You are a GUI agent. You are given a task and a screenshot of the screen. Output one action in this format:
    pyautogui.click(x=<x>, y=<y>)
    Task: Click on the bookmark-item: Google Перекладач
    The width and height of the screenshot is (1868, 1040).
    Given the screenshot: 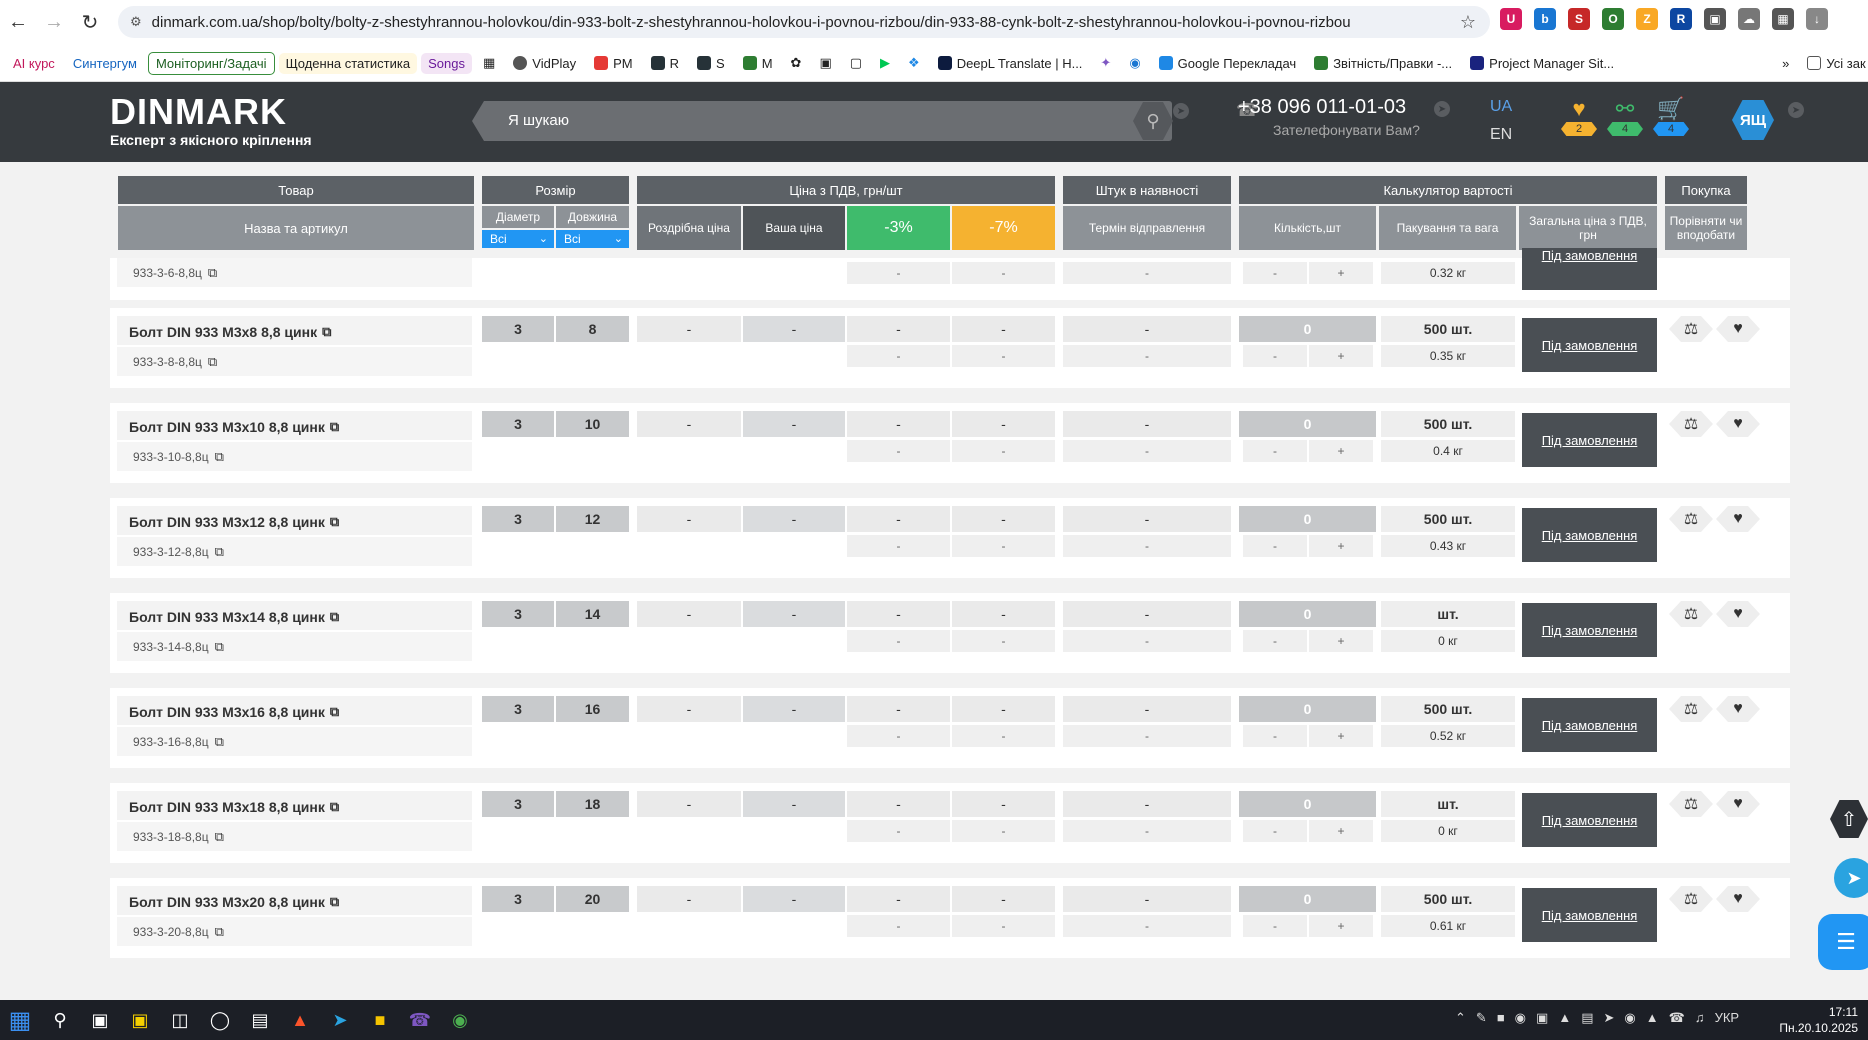 What is the action you would take?
    pyautogui.click(x=1228, y=63)
    